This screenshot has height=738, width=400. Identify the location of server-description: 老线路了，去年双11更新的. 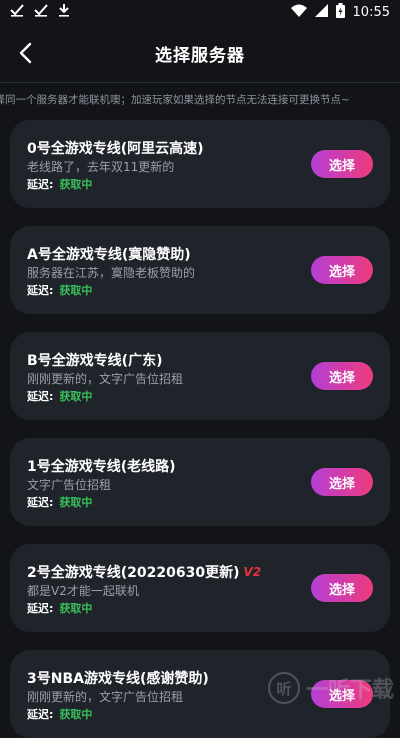
(101, 167).